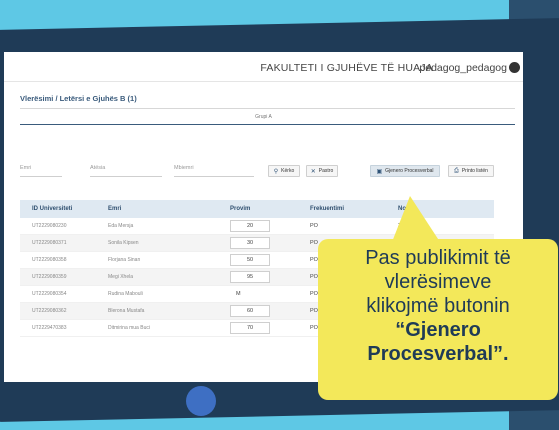 The width and height of the screenshot is (559, 430). Describe the element at coordinates (327, 209) in the screenshot. I see `header-attendance: Frekuentimi` at that location.